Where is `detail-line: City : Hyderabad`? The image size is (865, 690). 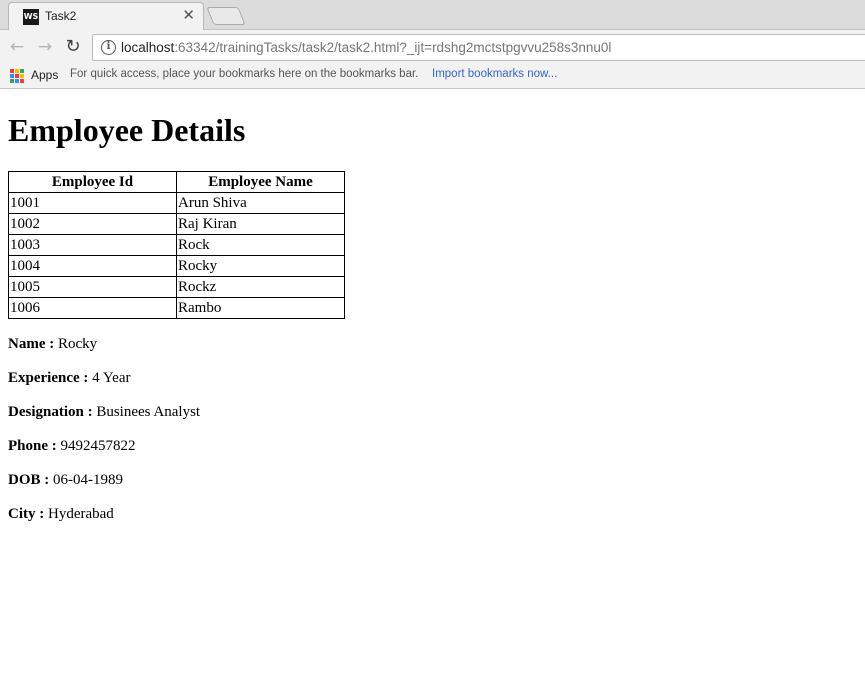 detail-line: City : Hyderabad is located at coordinates (433, 514).